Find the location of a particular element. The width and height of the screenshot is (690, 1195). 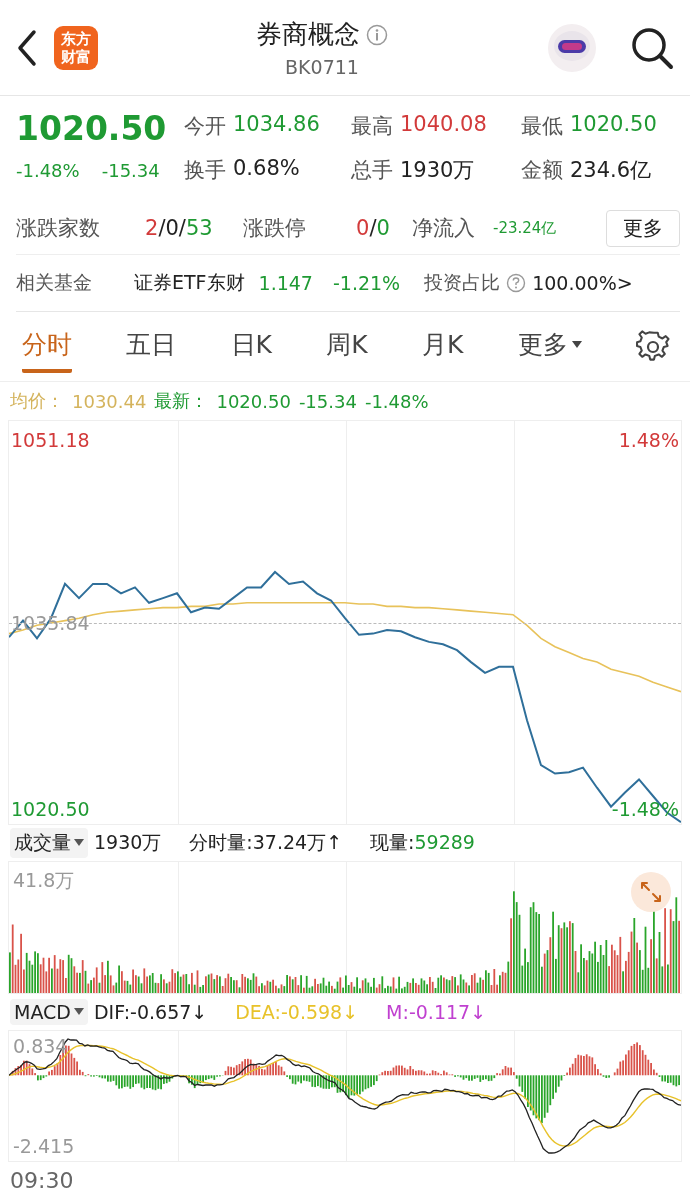

axis-label: 1051.18 is located at coordinates (50, 440).